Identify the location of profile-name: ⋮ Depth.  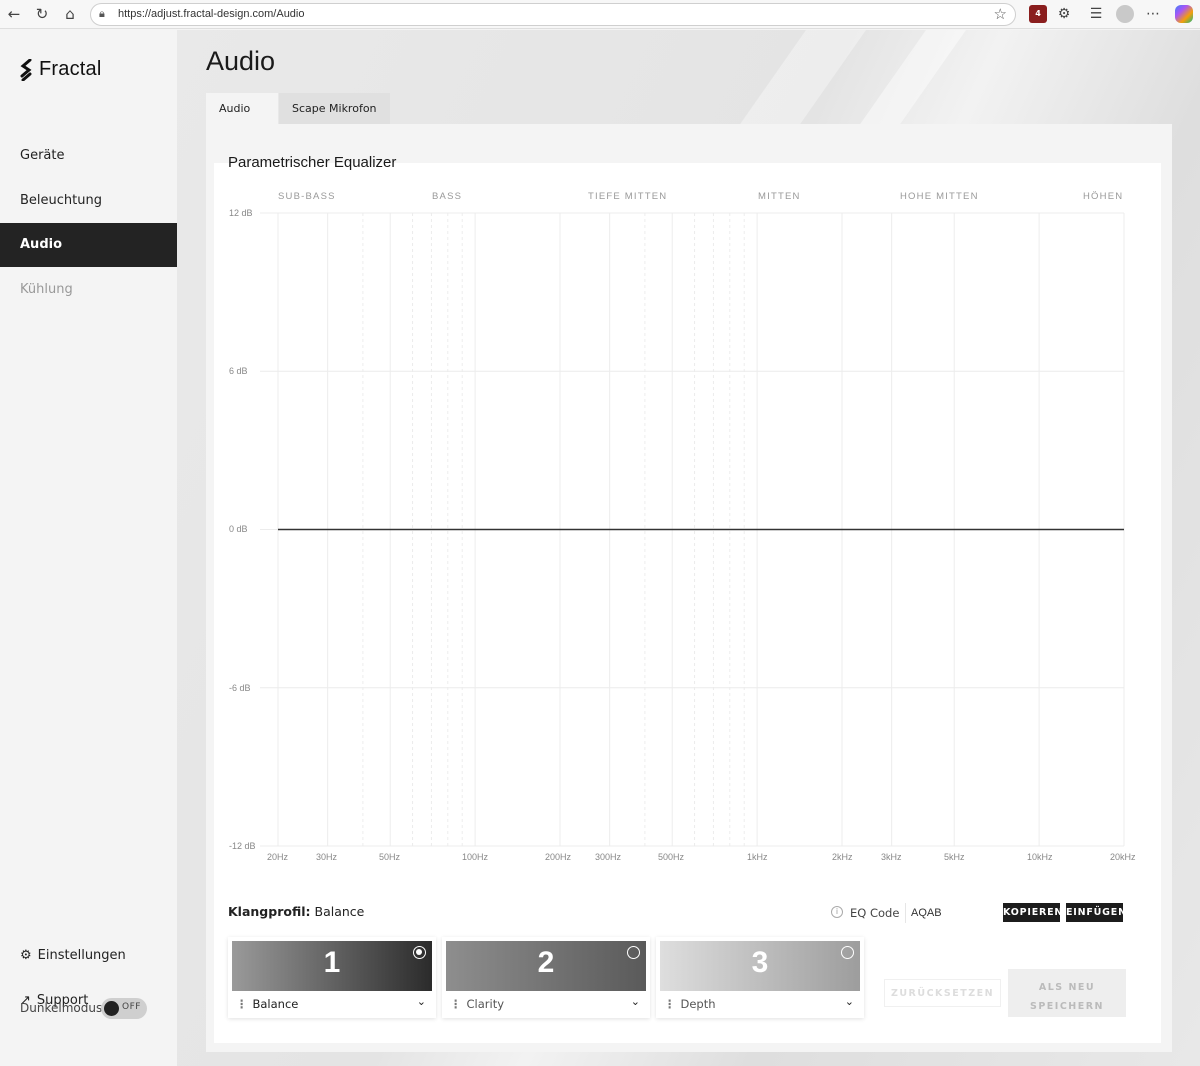
(690, 1004).